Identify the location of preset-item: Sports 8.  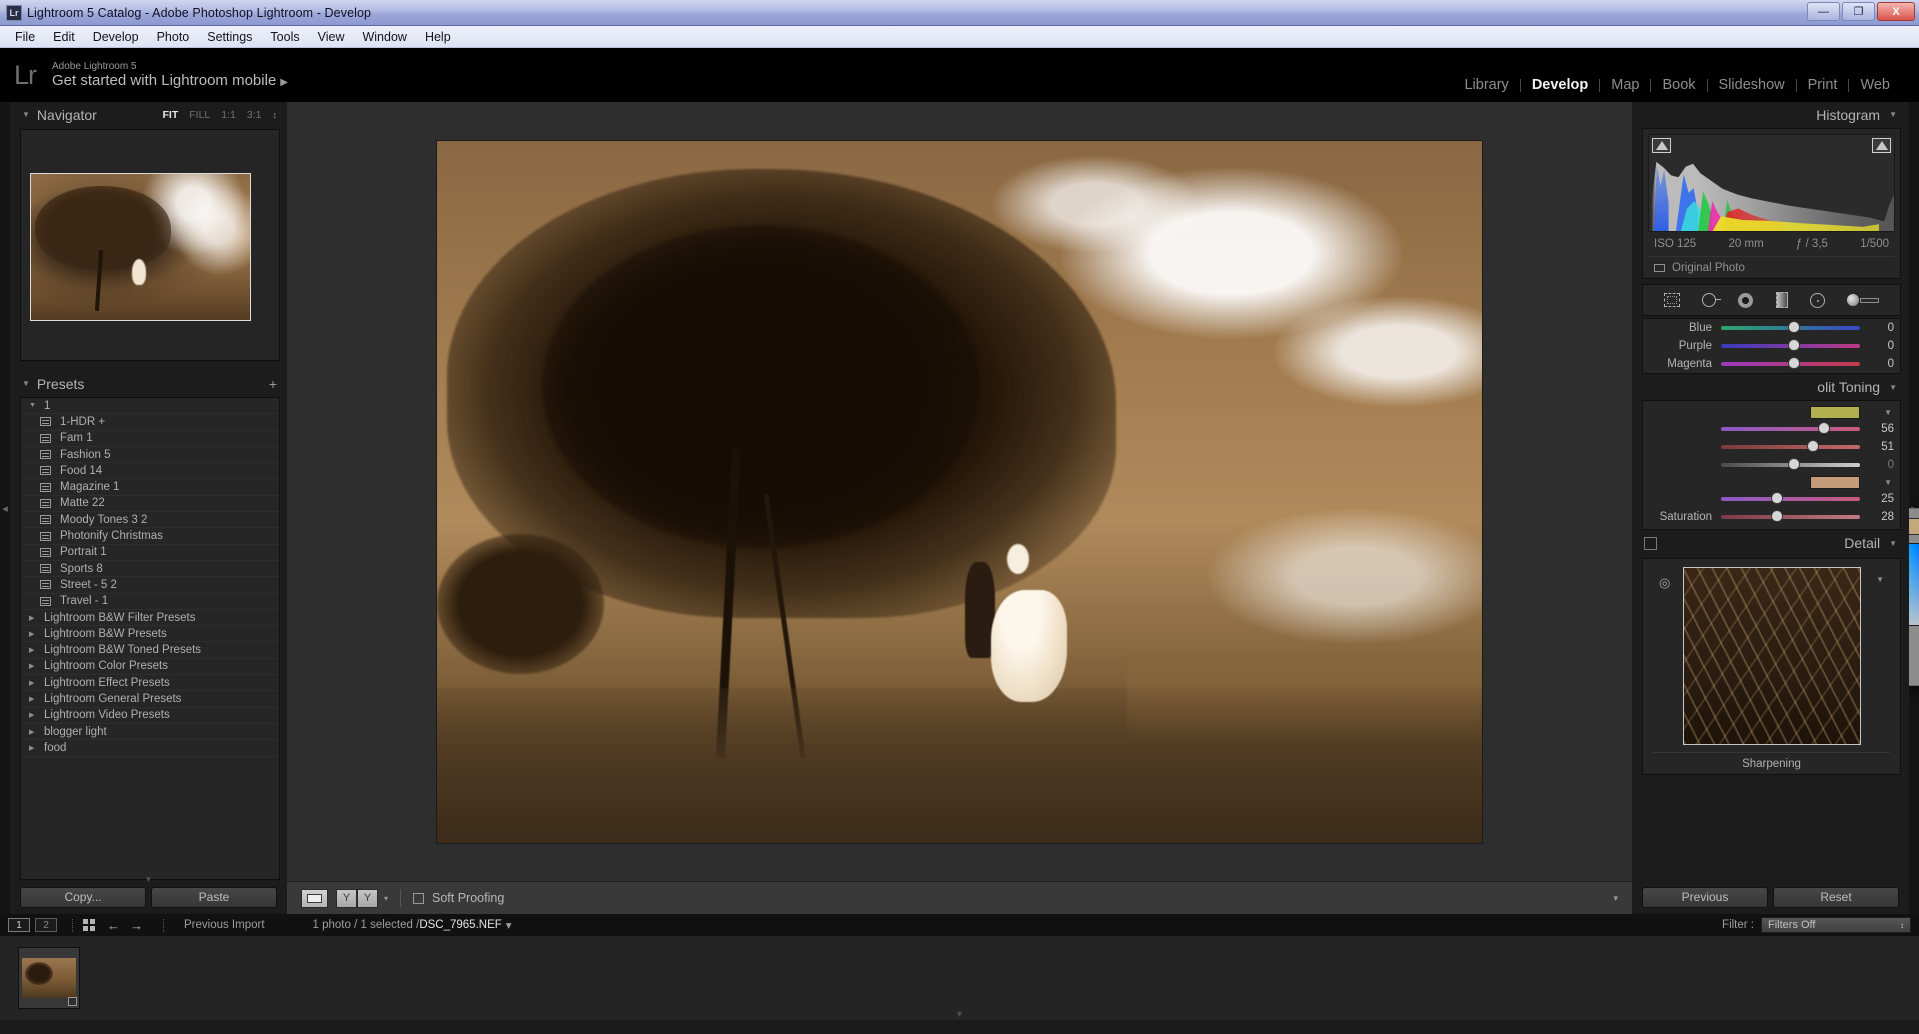
(150, 569).